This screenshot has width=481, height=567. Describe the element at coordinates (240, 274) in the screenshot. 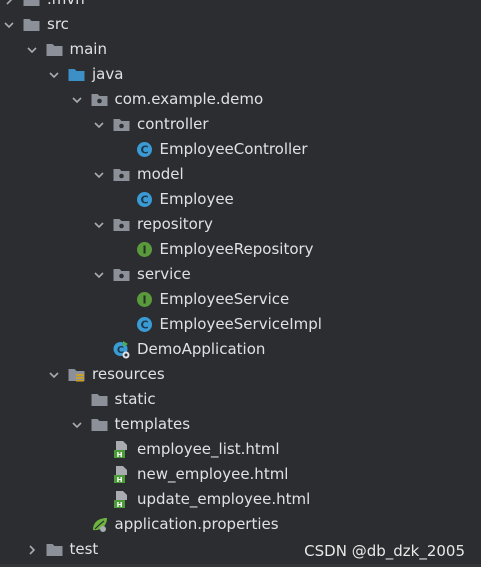

I see `tree-item: service` at that location.